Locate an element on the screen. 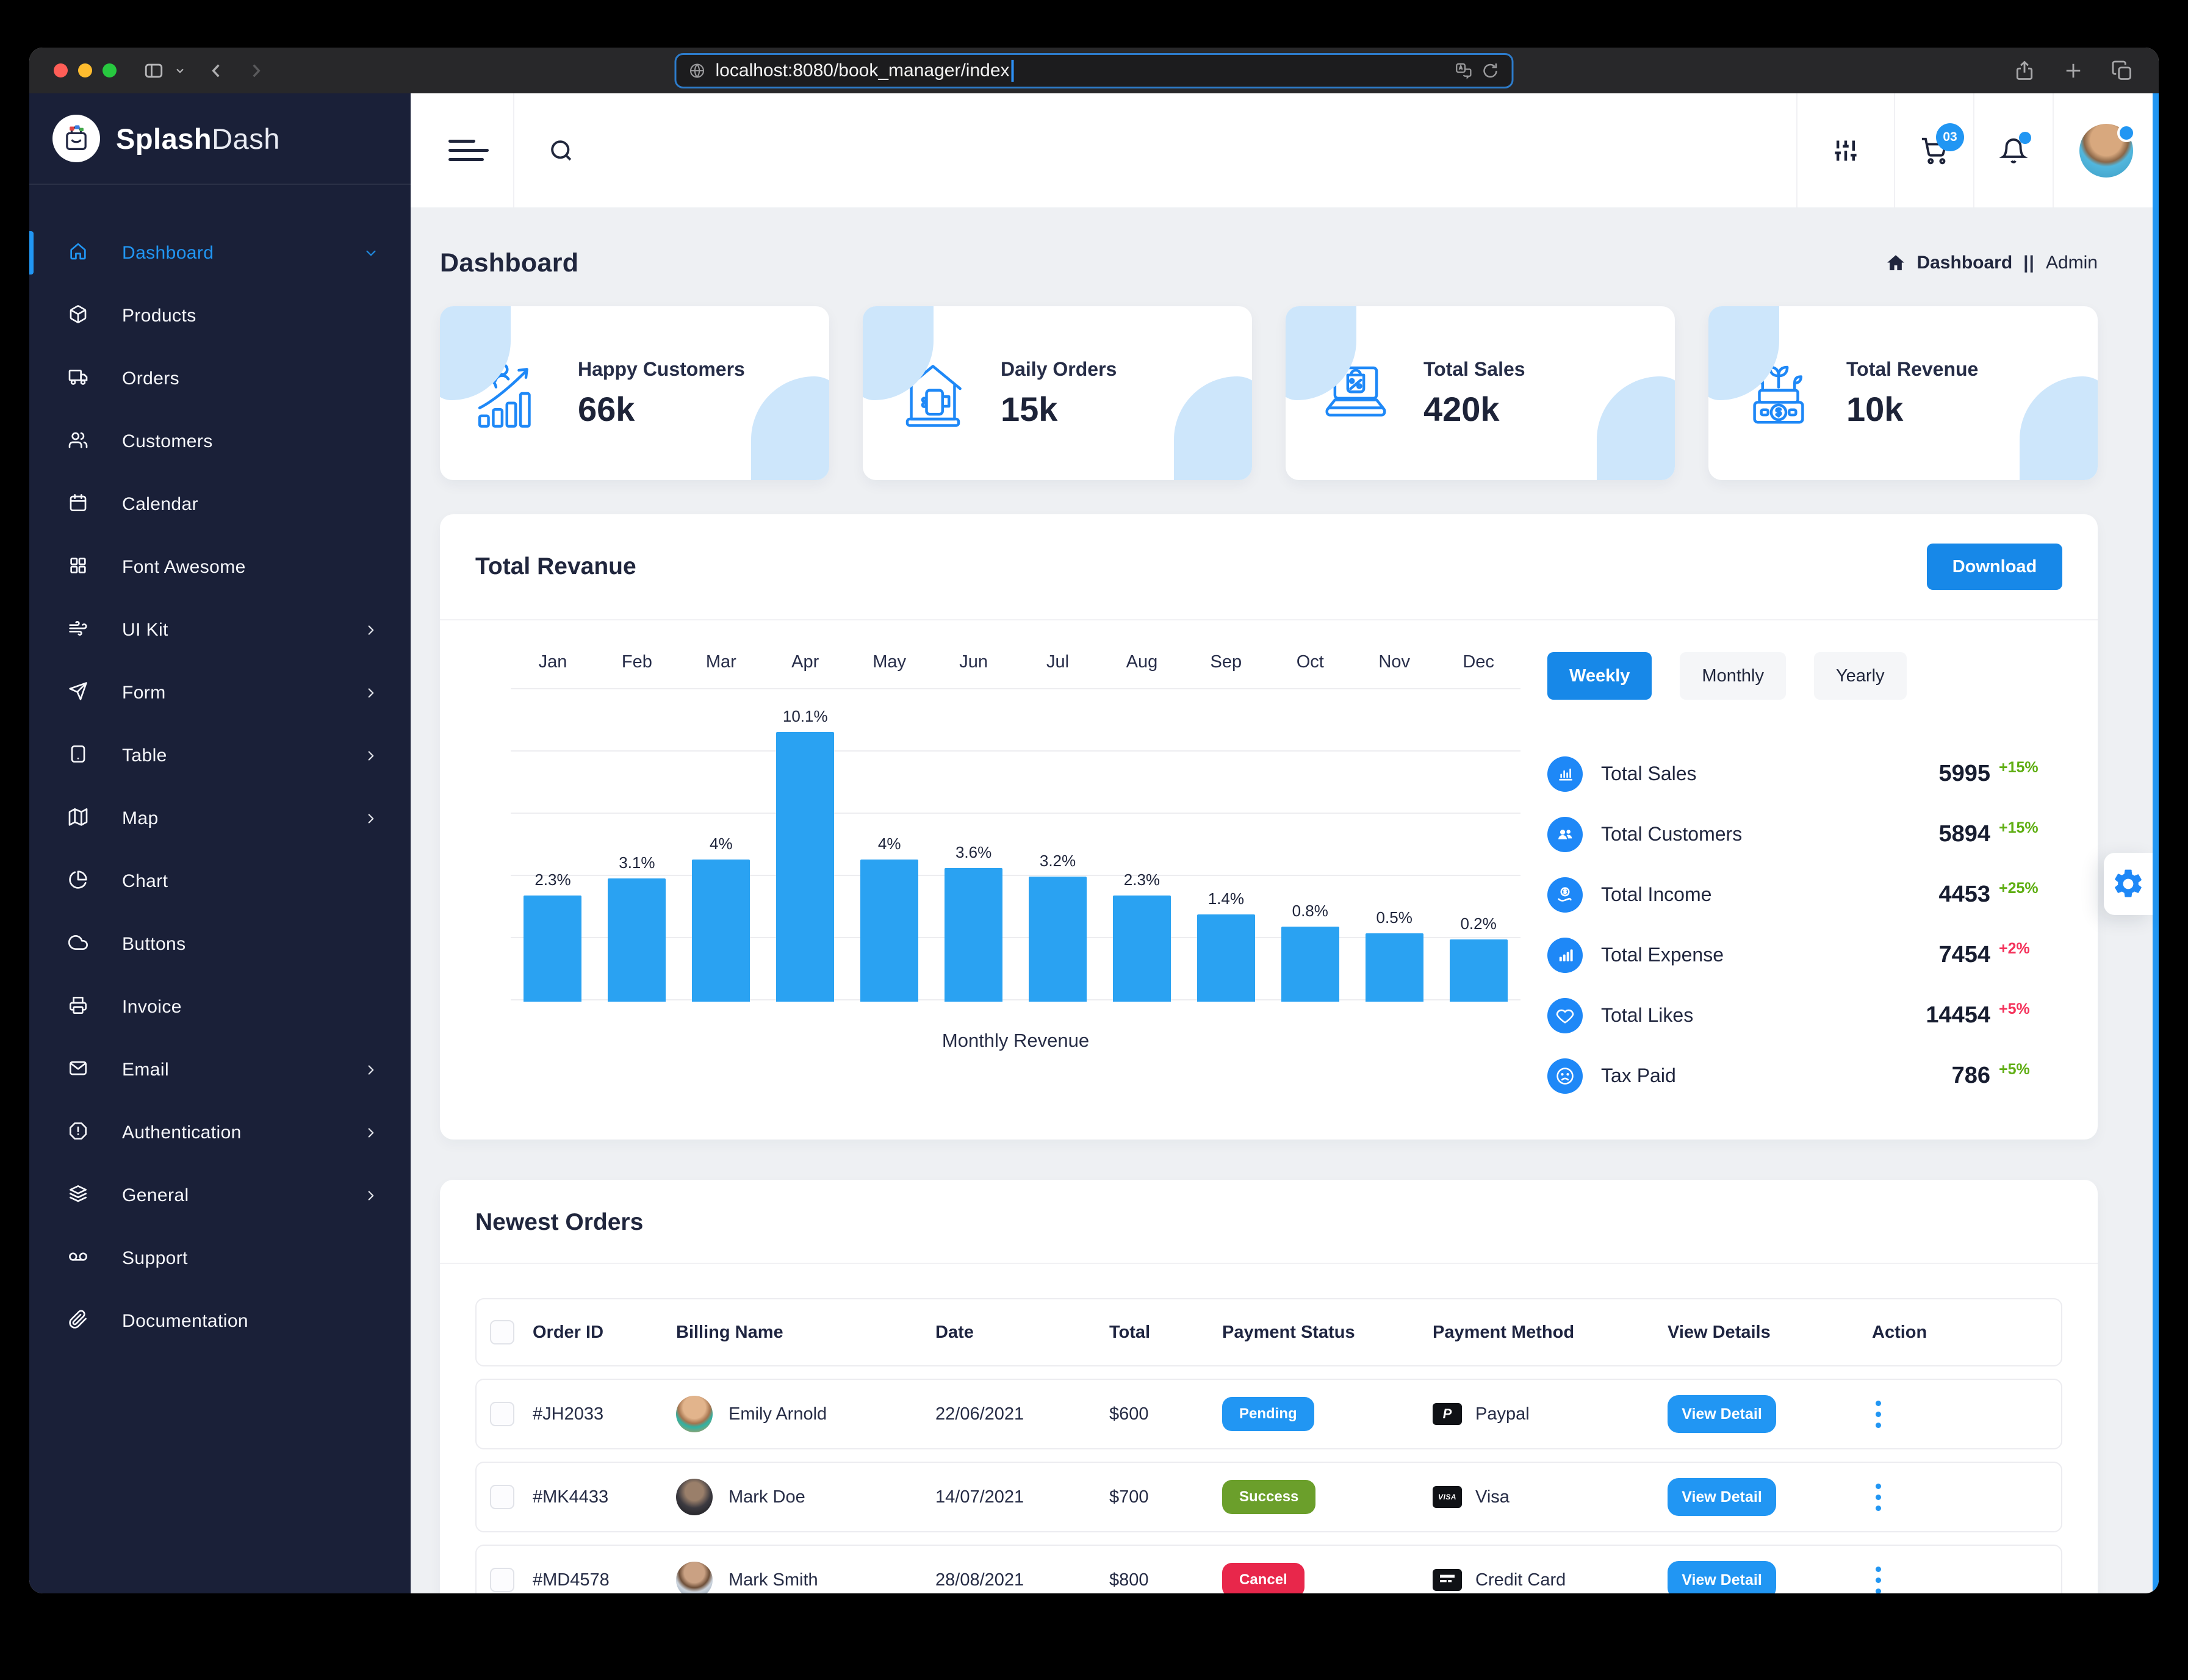 The width and height of the screenshot is (2188, 1680). sidebar-toggle-icon is located at coordinates (153, 70).